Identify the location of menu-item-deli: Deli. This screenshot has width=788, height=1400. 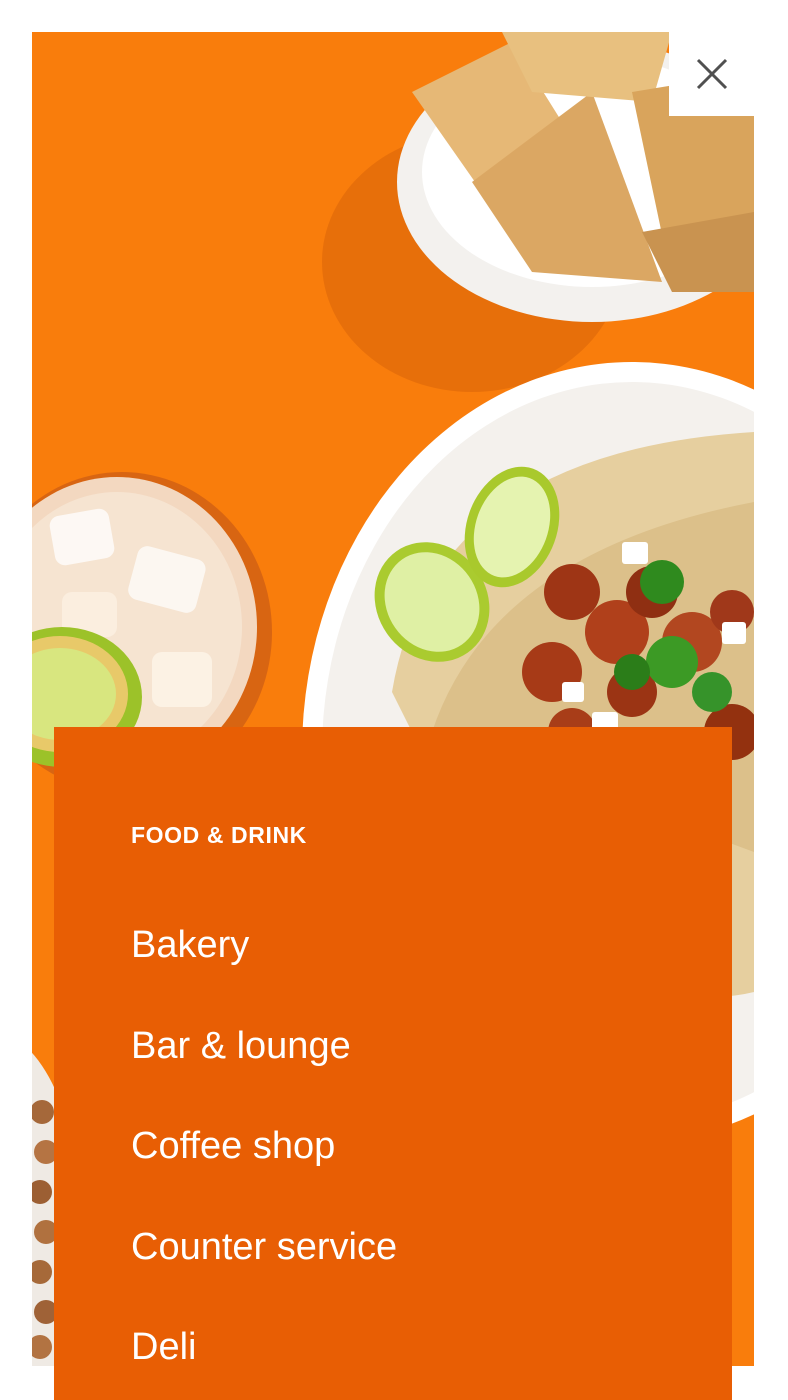
(264, 1361).